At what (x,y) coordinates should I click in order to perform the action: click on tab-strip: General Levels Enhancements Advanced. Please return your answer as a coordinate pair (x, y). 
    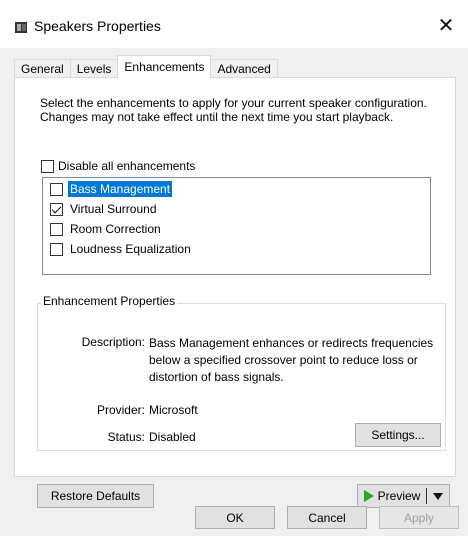
    Looking at the image, I should click on (146, 66).